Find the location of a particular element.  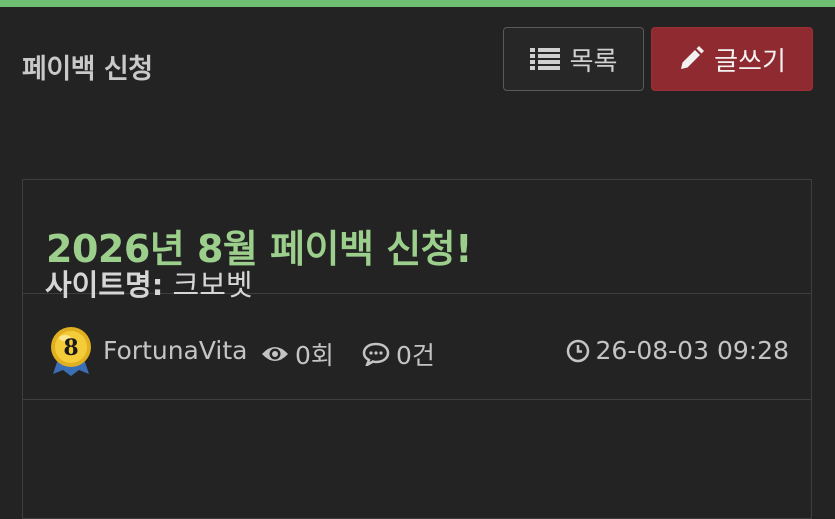

view-count: 0회 is located at coordinates (297, 354).